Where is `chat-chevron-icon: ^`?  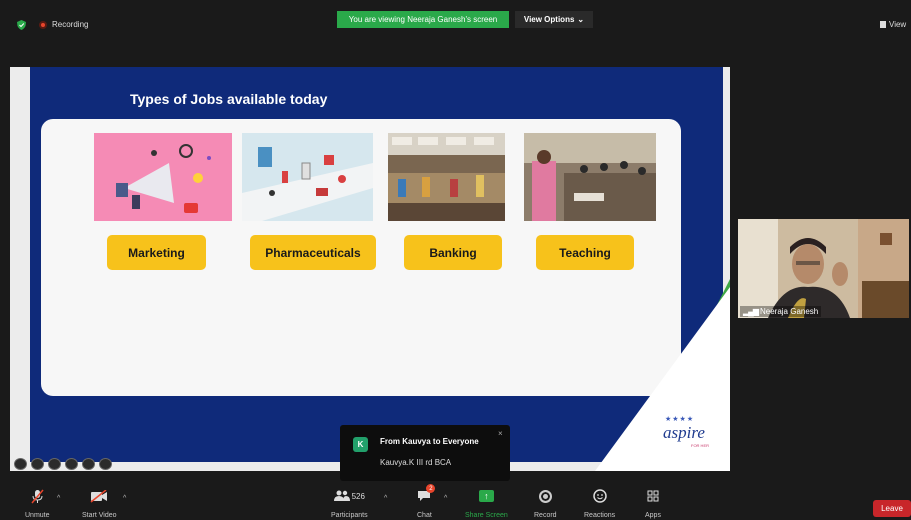 chat-chevron-icon: ^ is located at coordinates (445, 498).